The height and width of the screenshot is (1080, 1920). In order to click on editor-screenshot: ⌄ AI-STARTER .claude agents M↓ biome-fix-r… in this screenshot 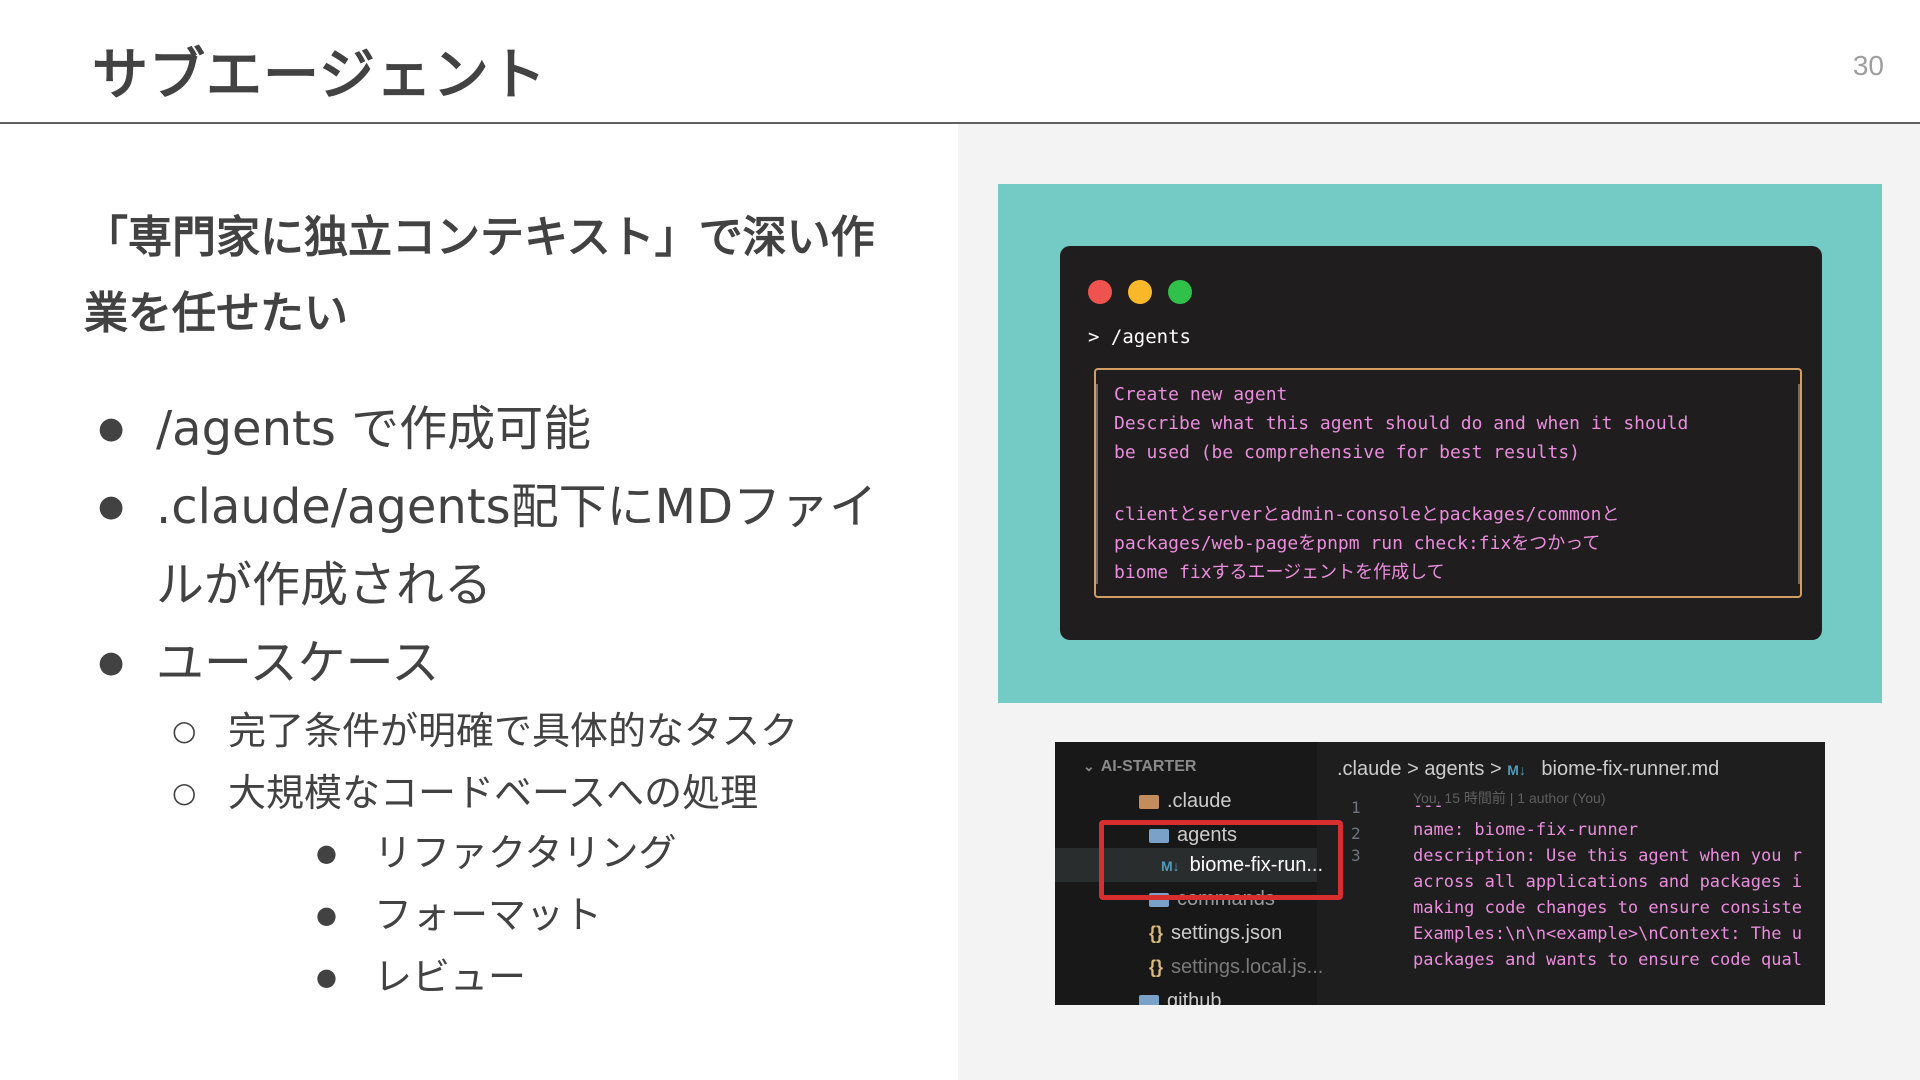, I will do `click(1440, 873)`.